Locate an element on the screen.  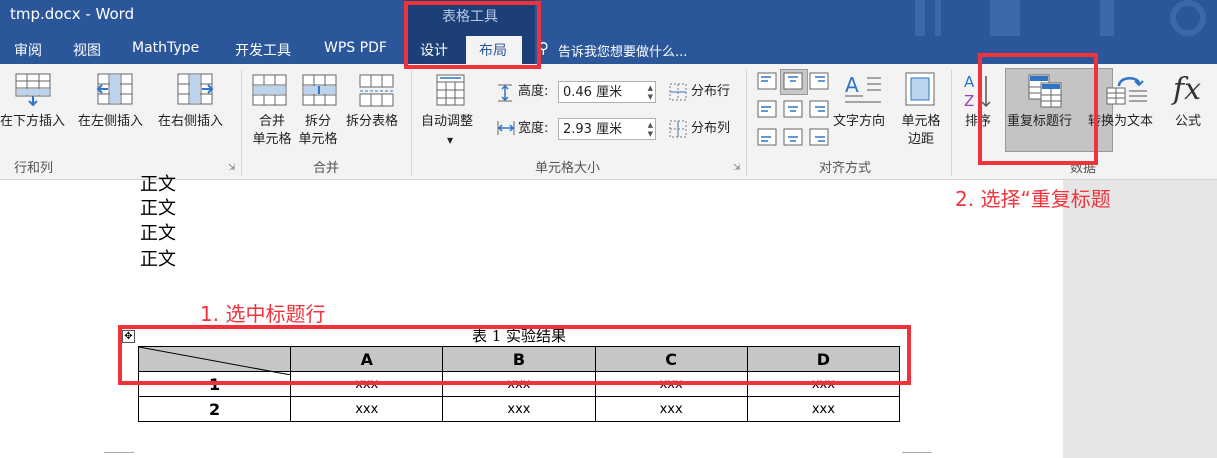
text-direction-icon: A is located at coordinates (863, 88).